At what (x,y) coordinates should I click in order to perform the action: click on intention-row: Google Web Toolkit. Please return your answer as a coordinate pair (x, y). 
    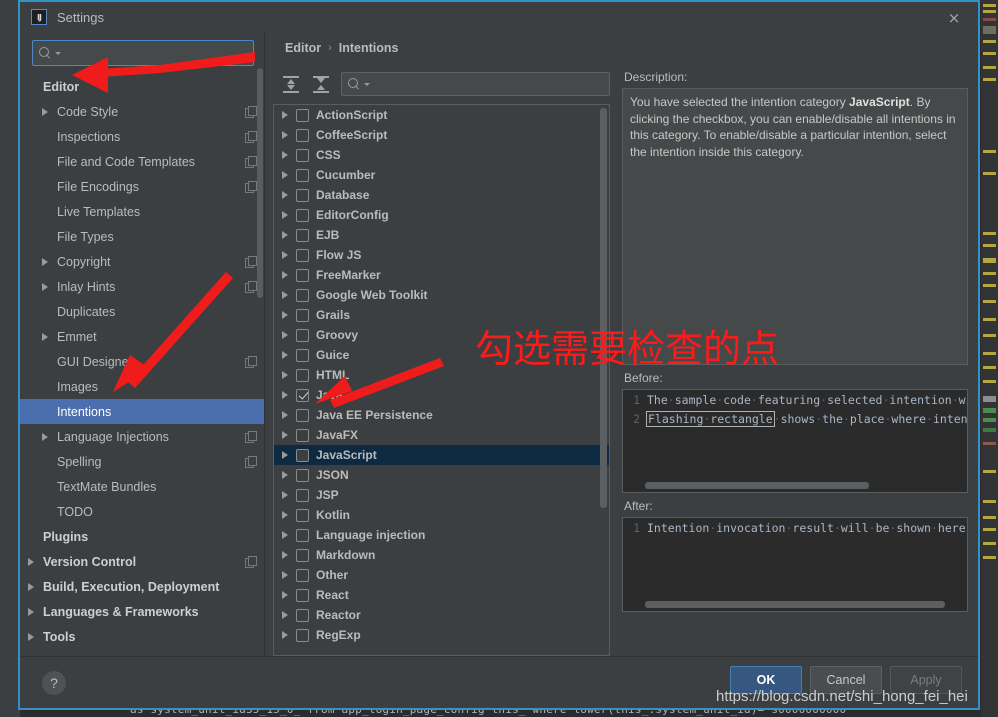
    Looking at the image, I should click on (441, 295).